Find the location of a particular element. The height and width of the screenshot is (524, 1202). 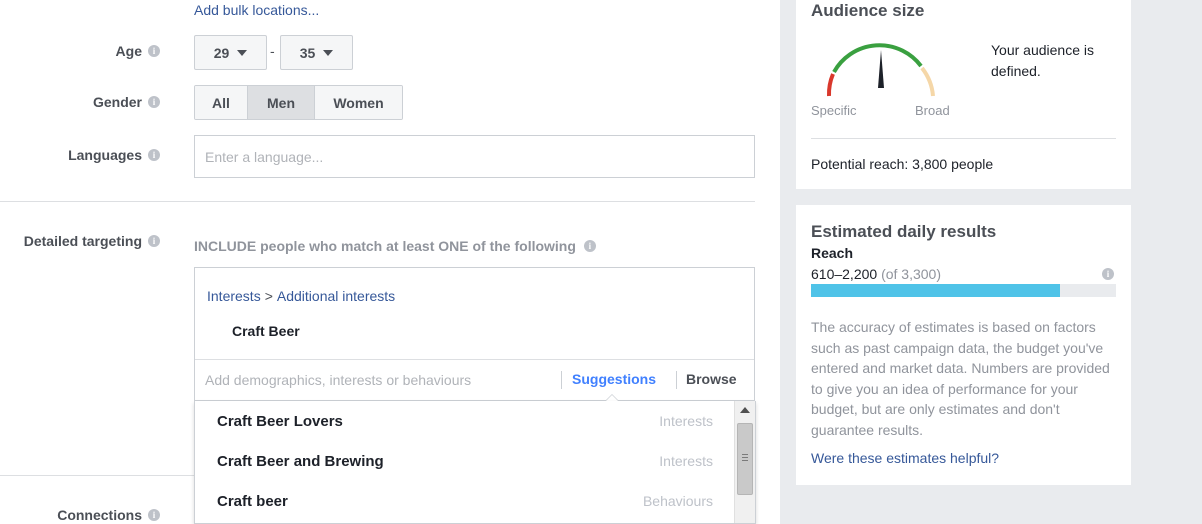

reach-values: 610–2,200 (of 3,300) is located at coordinates (876, 274).